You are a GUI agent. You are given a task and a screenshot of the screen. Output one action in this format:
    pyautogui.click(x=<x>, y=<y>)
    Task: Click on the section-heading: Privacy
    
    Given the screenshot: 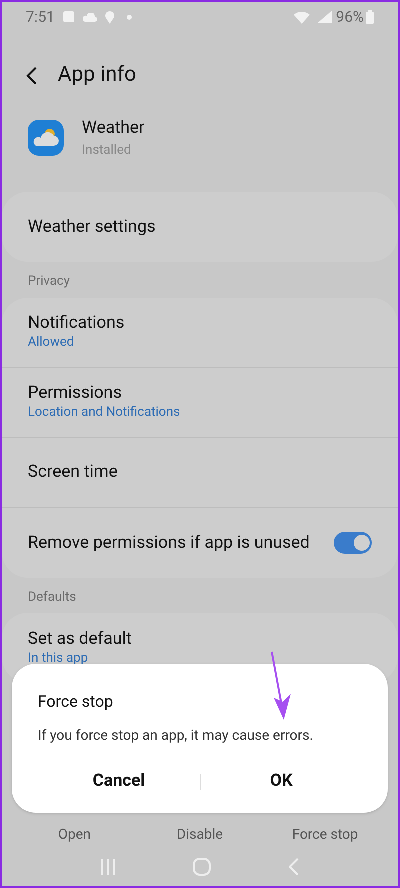 What is the action you would take?
    pyautogui.click(x=49, y=282)
    